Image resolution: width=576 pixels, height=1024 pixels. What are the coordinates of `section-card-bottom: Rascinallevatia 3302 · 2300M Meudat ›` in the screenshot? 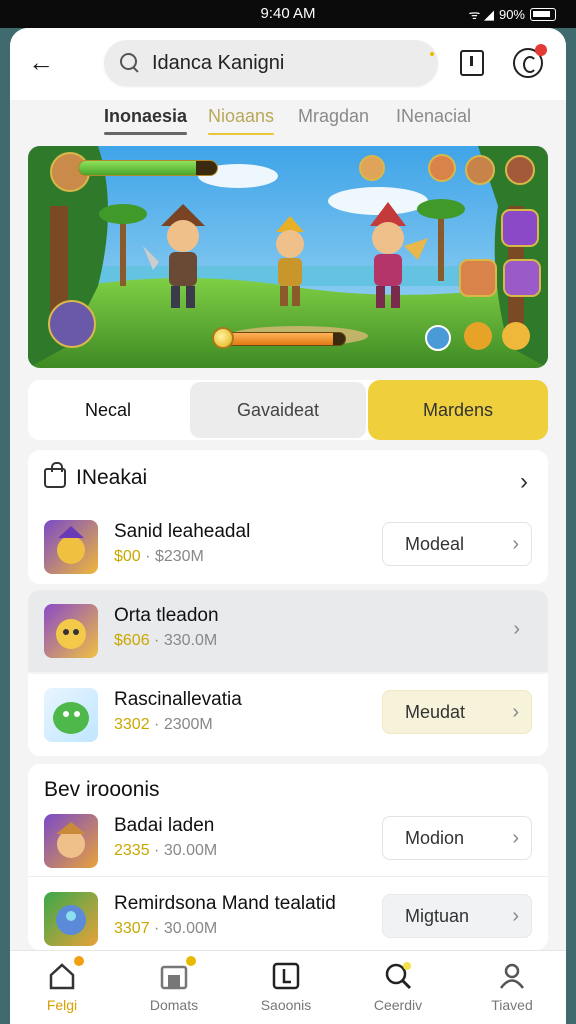 It's located at (288, 715).